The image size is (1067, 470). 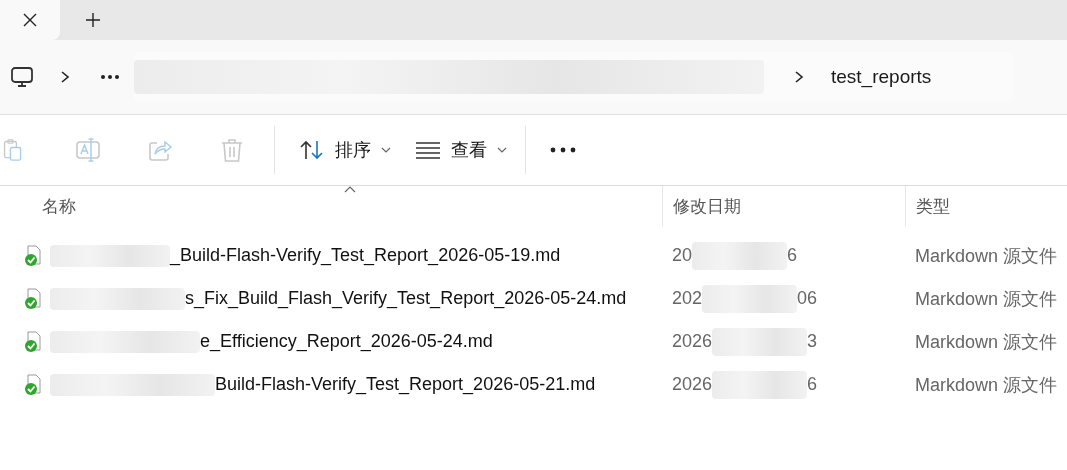 What do you see at coordinates (346, 341) in the screenshot?
I see `file-name: e_Efficiency_Report_2026-05-24.md` at bounding box center [346, 341].